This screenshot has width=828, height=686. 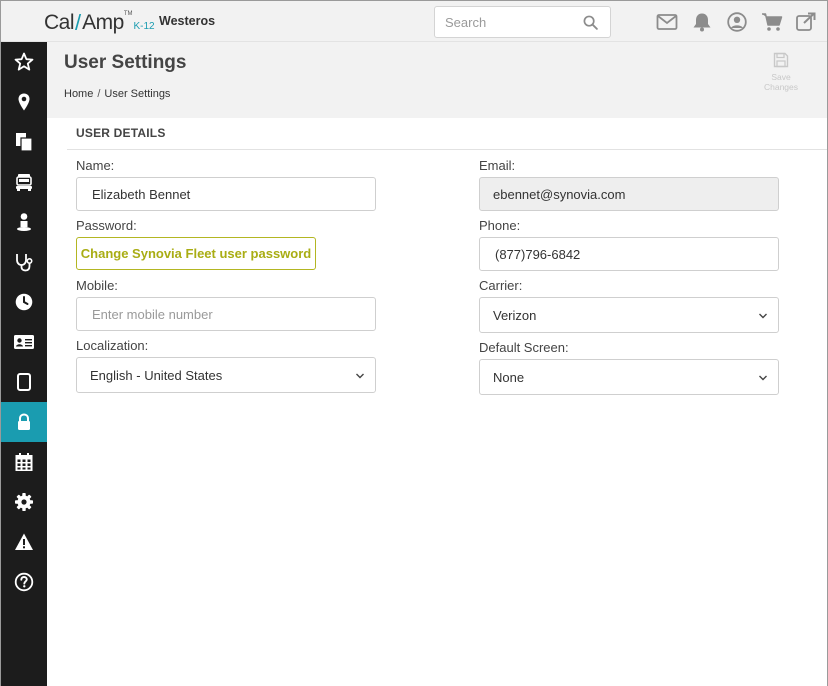 I want to click on calendar-icon, so click(x=24, y=462).